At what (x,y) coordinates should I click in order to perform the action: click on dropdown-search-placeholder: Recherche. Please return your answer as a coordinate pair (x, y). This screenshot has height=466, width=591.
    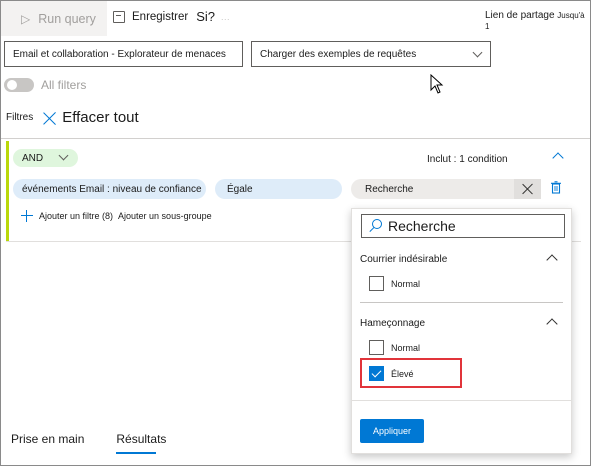
    Looking at the image, I should click on (422, 226).